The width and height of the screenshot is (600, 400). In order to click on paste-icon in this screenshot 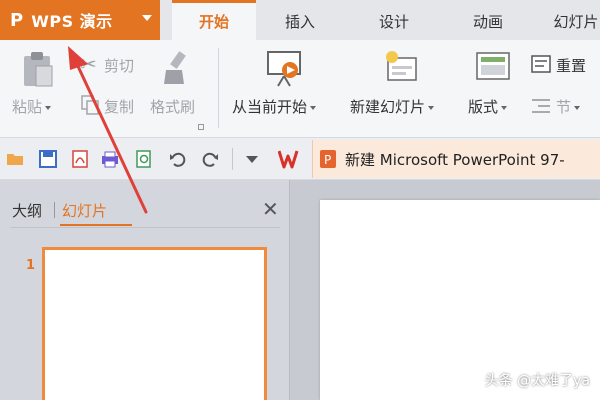, I will do `click(38, 70)`.